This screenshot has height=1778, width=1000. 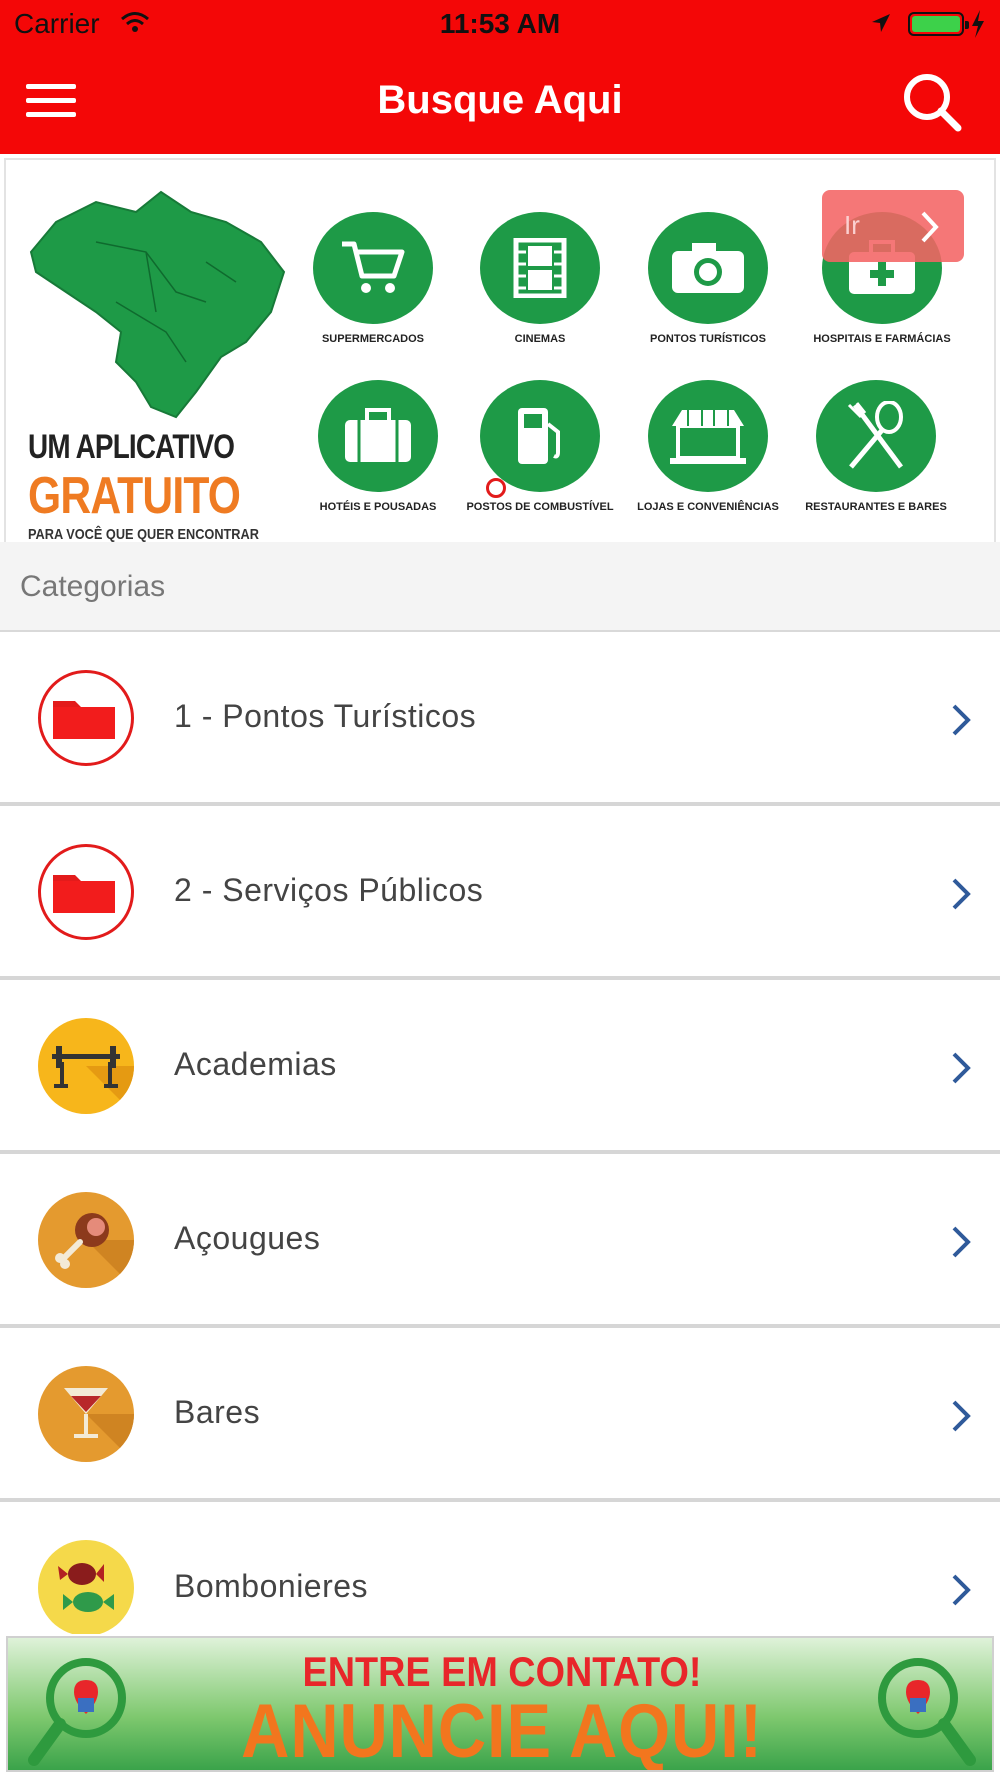 What do you see at coordinates (500, 1067) in the screenshot?
I see `category-row-academias: Academias` at bounding box center [500, 1067].